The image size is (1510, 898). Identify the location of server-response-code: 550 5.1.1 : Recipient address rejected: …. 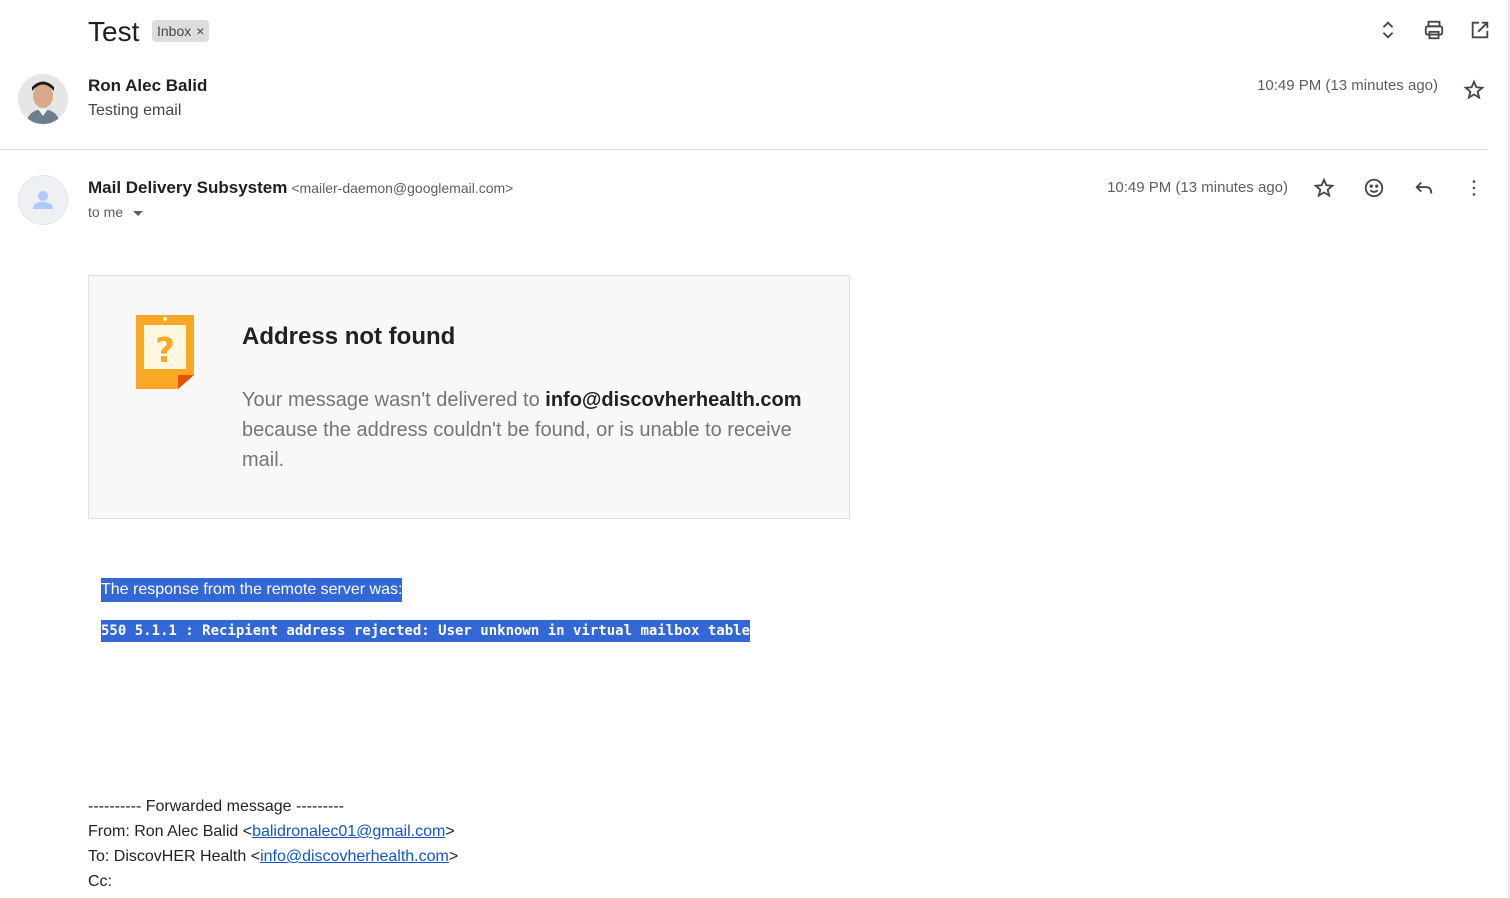
(426, 631).